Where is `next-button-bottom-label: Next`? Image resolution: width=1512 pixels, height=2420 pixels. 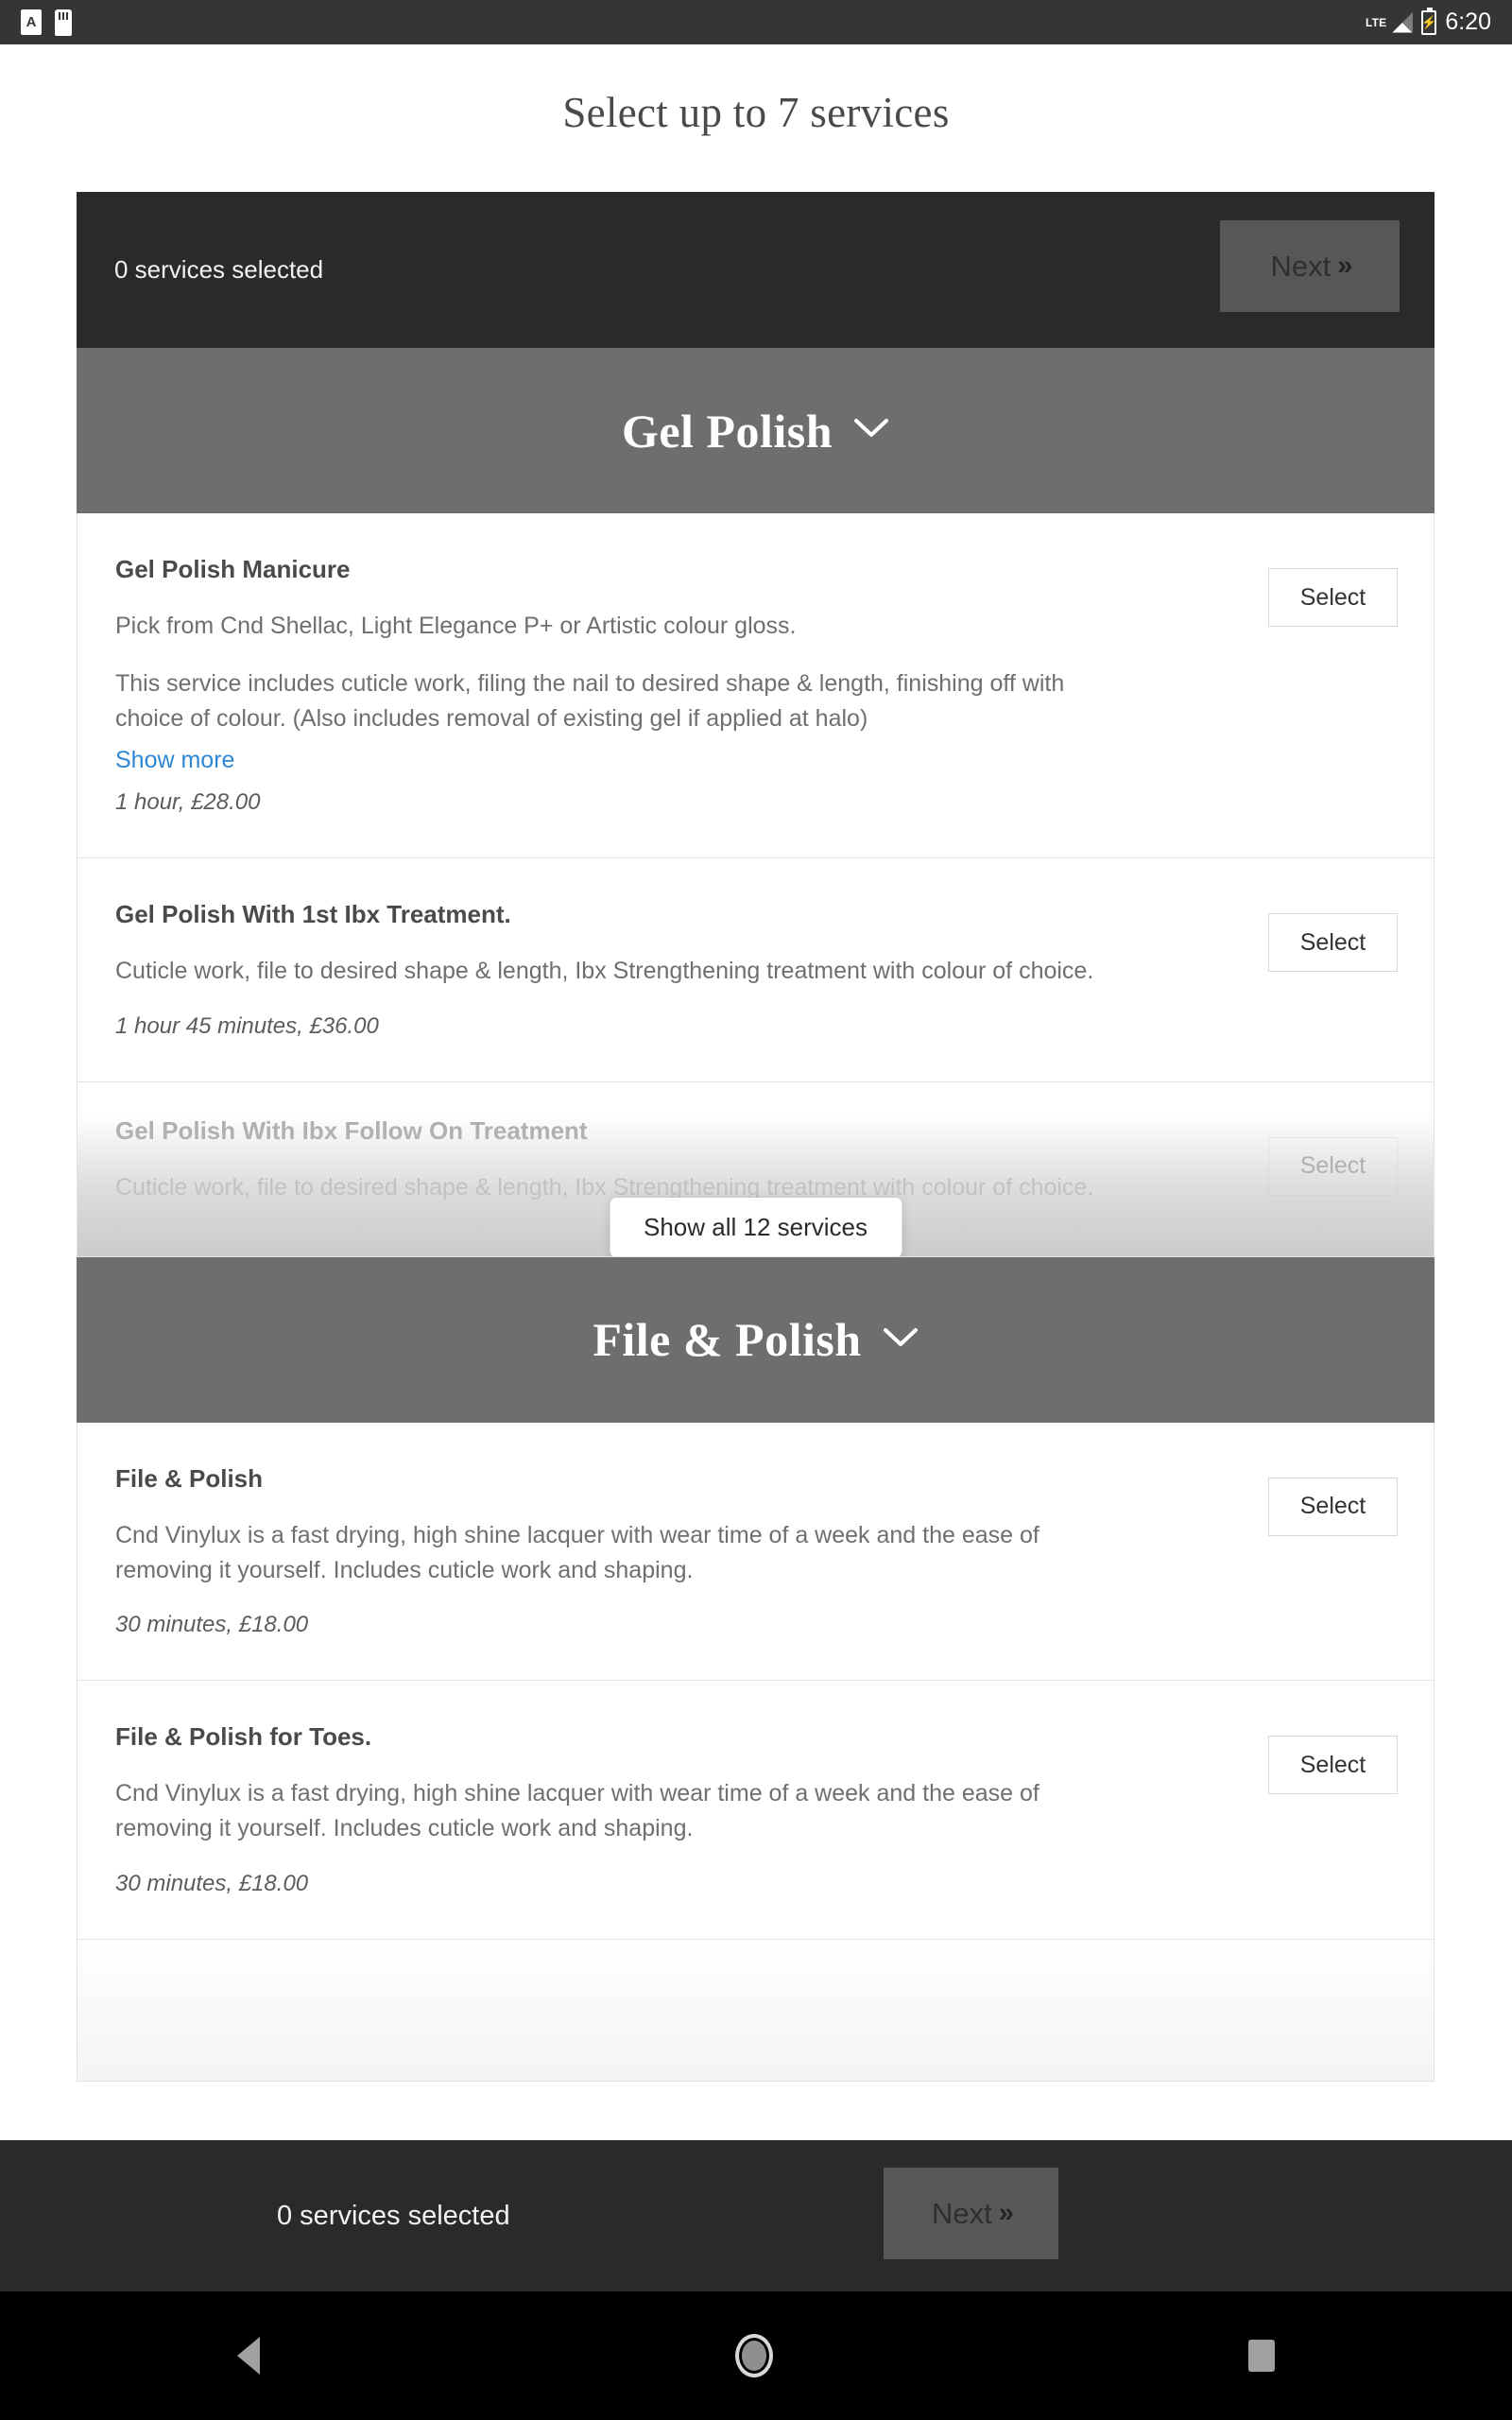 next-button-bottom-label: Next is located at coordinates (962, 2213).